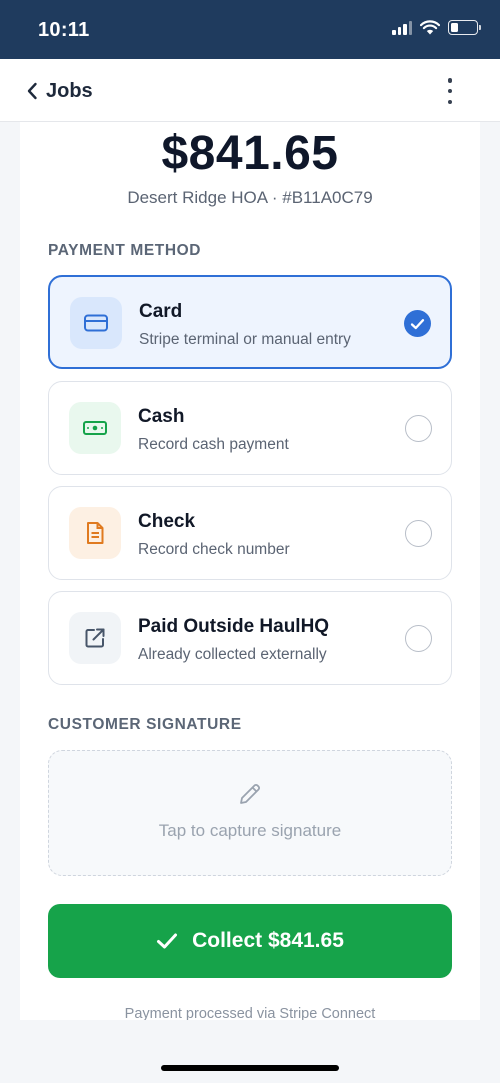 The image size is (500, 1083). I want to click on radio-checked-icon, so click(417, 323).